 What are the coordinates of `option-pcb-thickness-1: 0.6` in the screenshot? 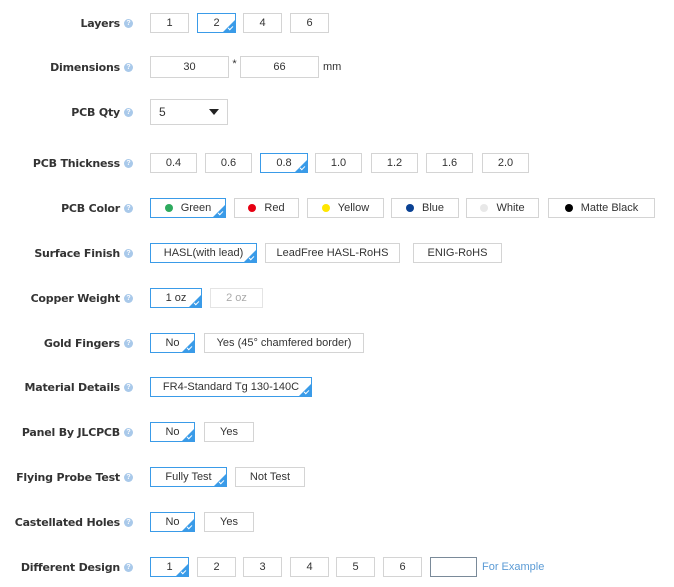 It's located at (228, 163).